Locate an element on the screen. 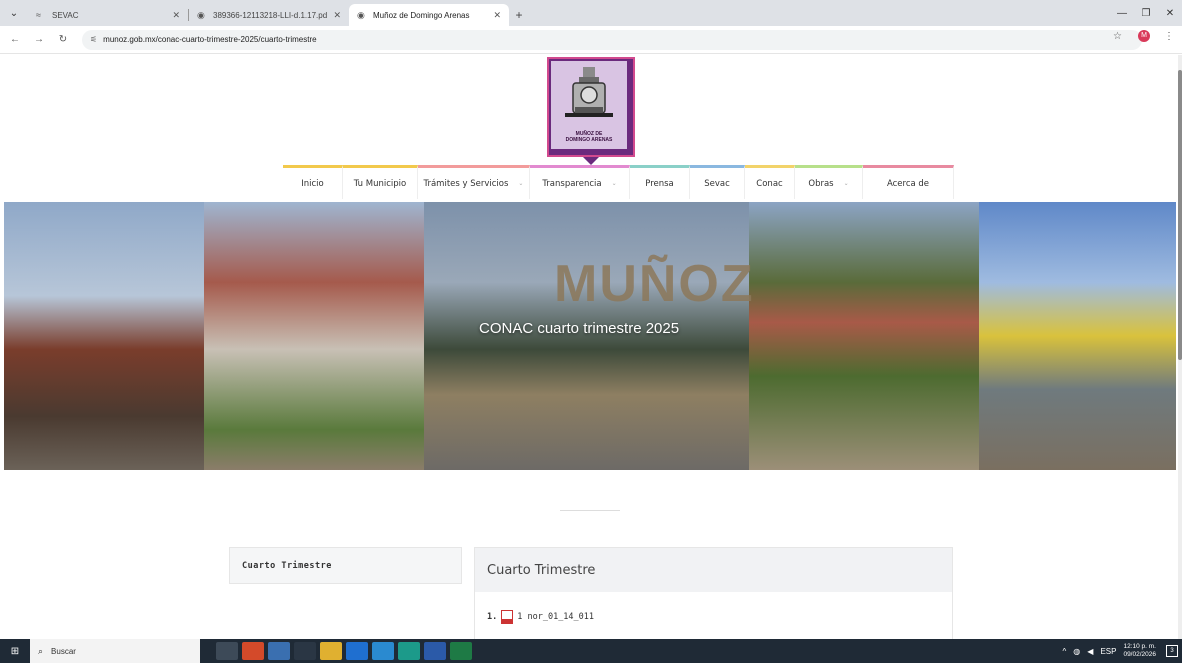  tab-label: SEVAC is located at coordinates (65, 15).